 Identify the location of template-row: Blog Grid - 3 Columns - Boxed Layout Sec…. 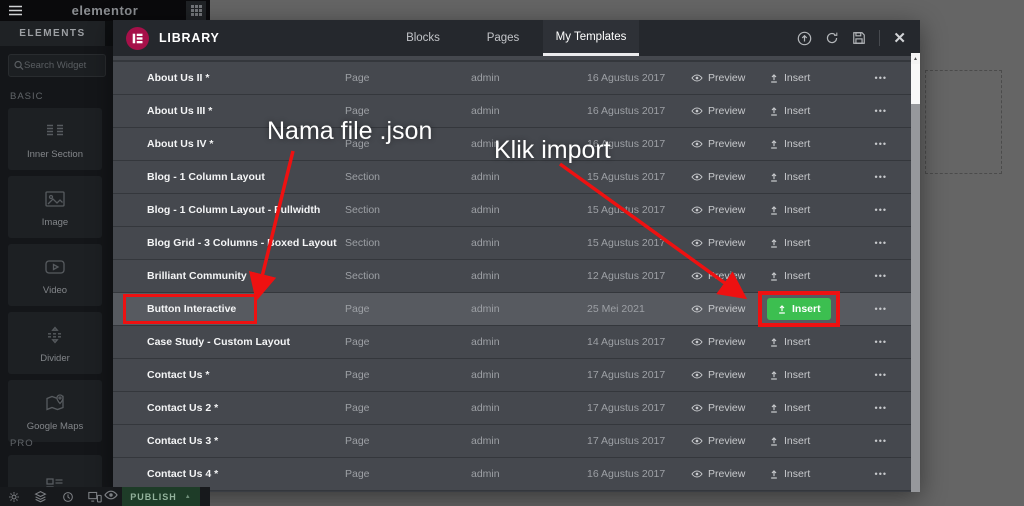
(512, 243).